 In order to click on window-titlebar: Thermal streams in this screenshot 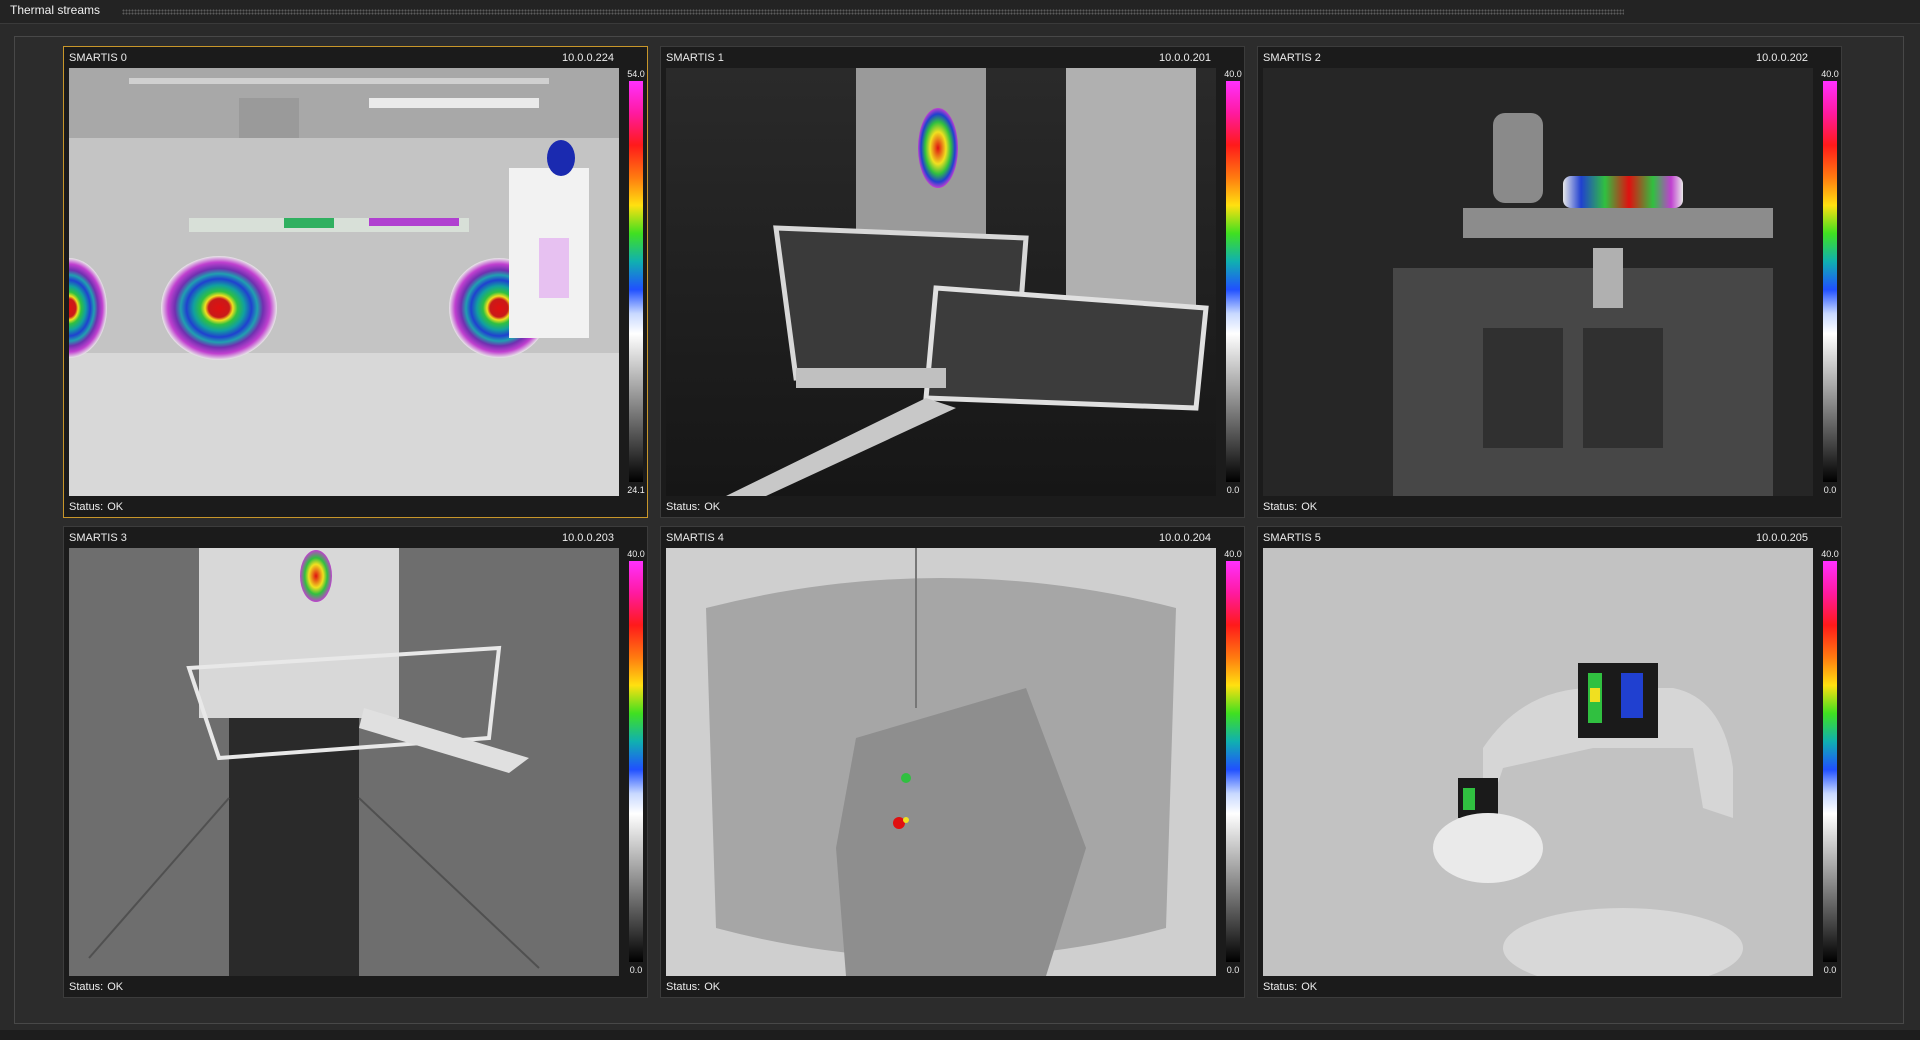, I will do `click(960, 12)`.